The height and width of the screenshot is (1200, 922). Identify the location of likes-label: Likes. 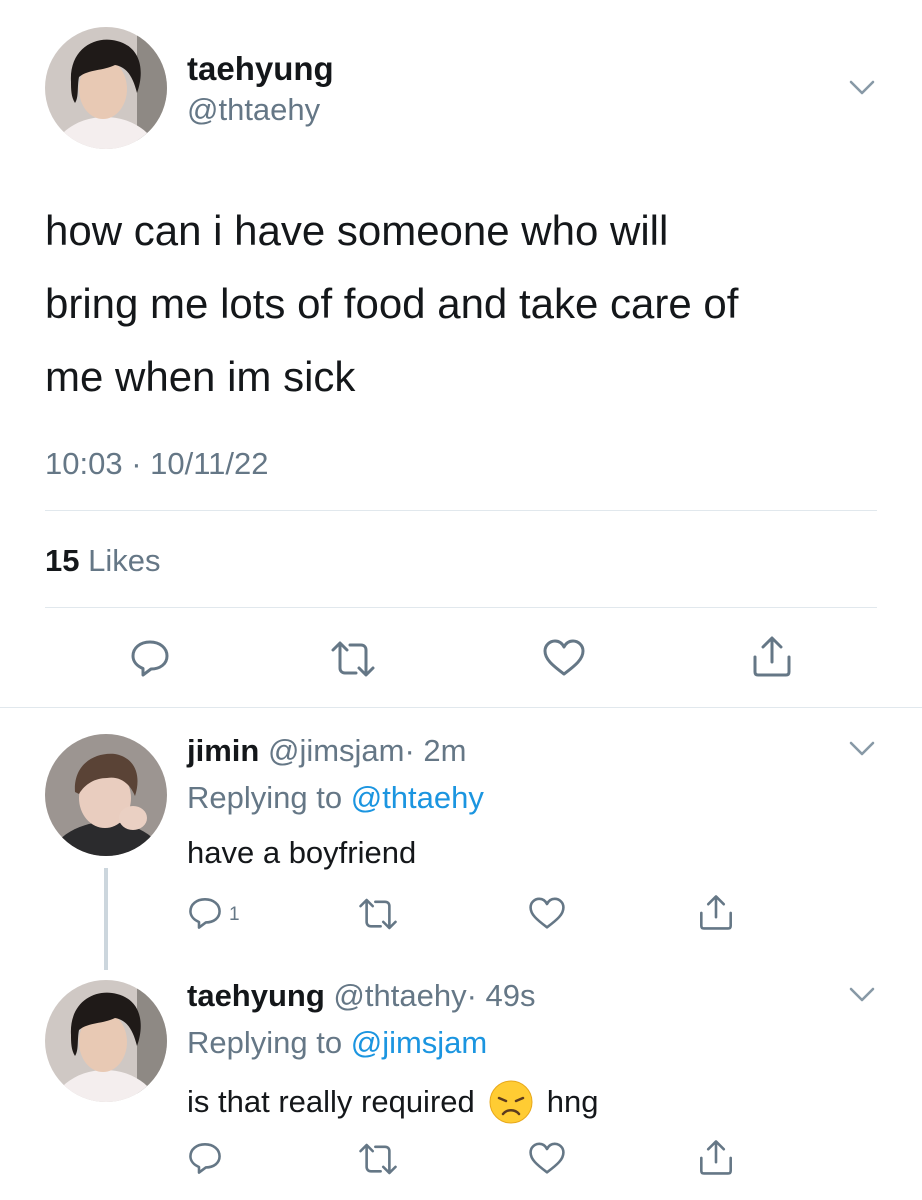
(124, 560).